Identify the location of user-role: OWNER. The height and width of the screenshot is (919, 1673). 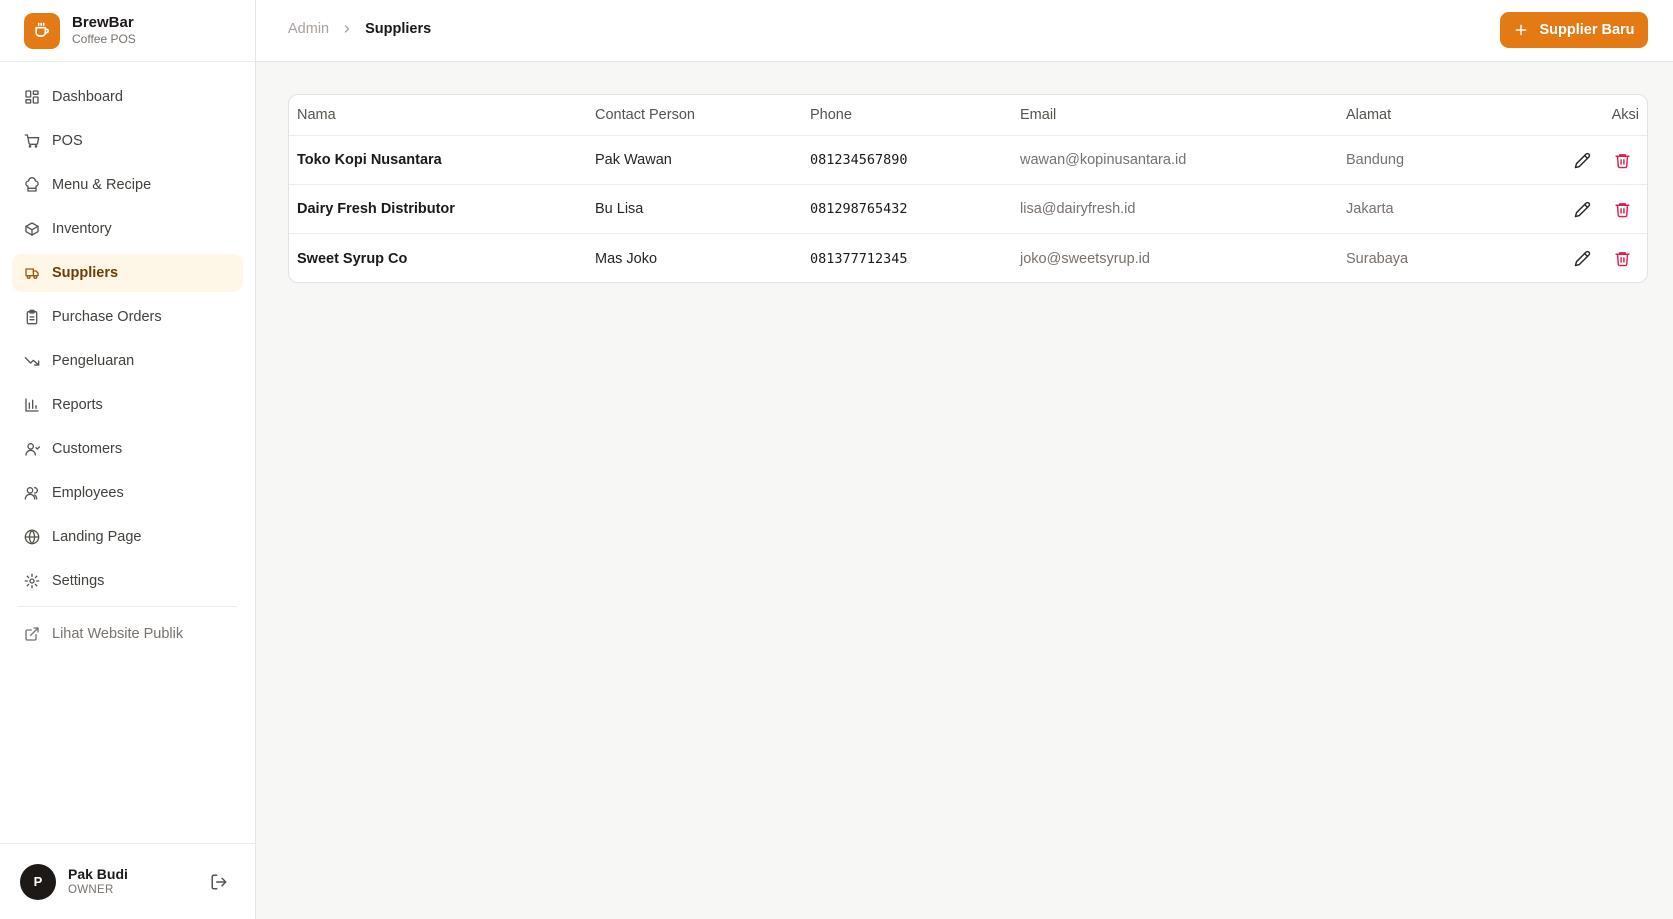
(91, 890).